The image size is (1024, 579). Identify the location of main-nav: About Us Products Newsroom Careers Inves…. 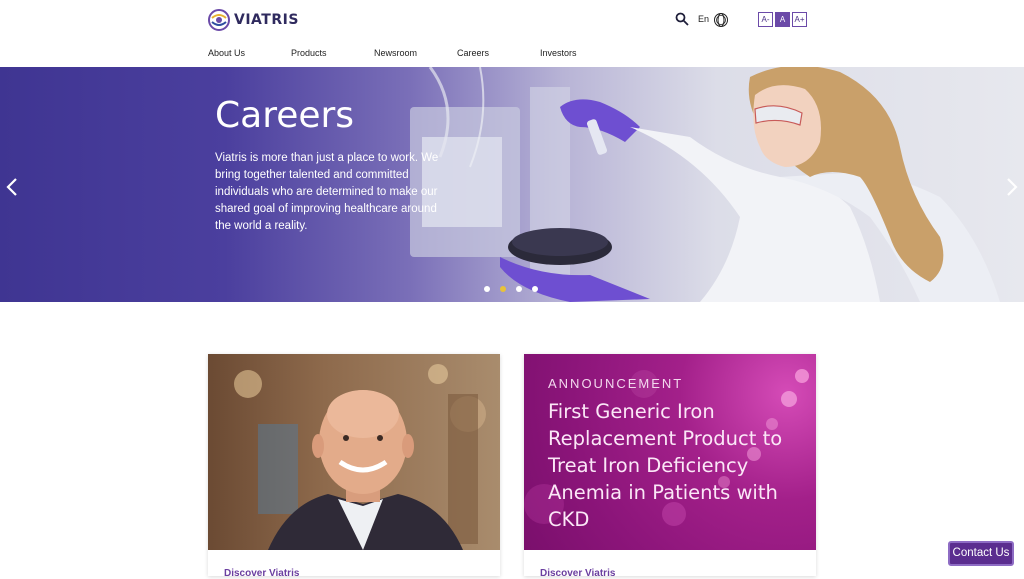
(392, 53).